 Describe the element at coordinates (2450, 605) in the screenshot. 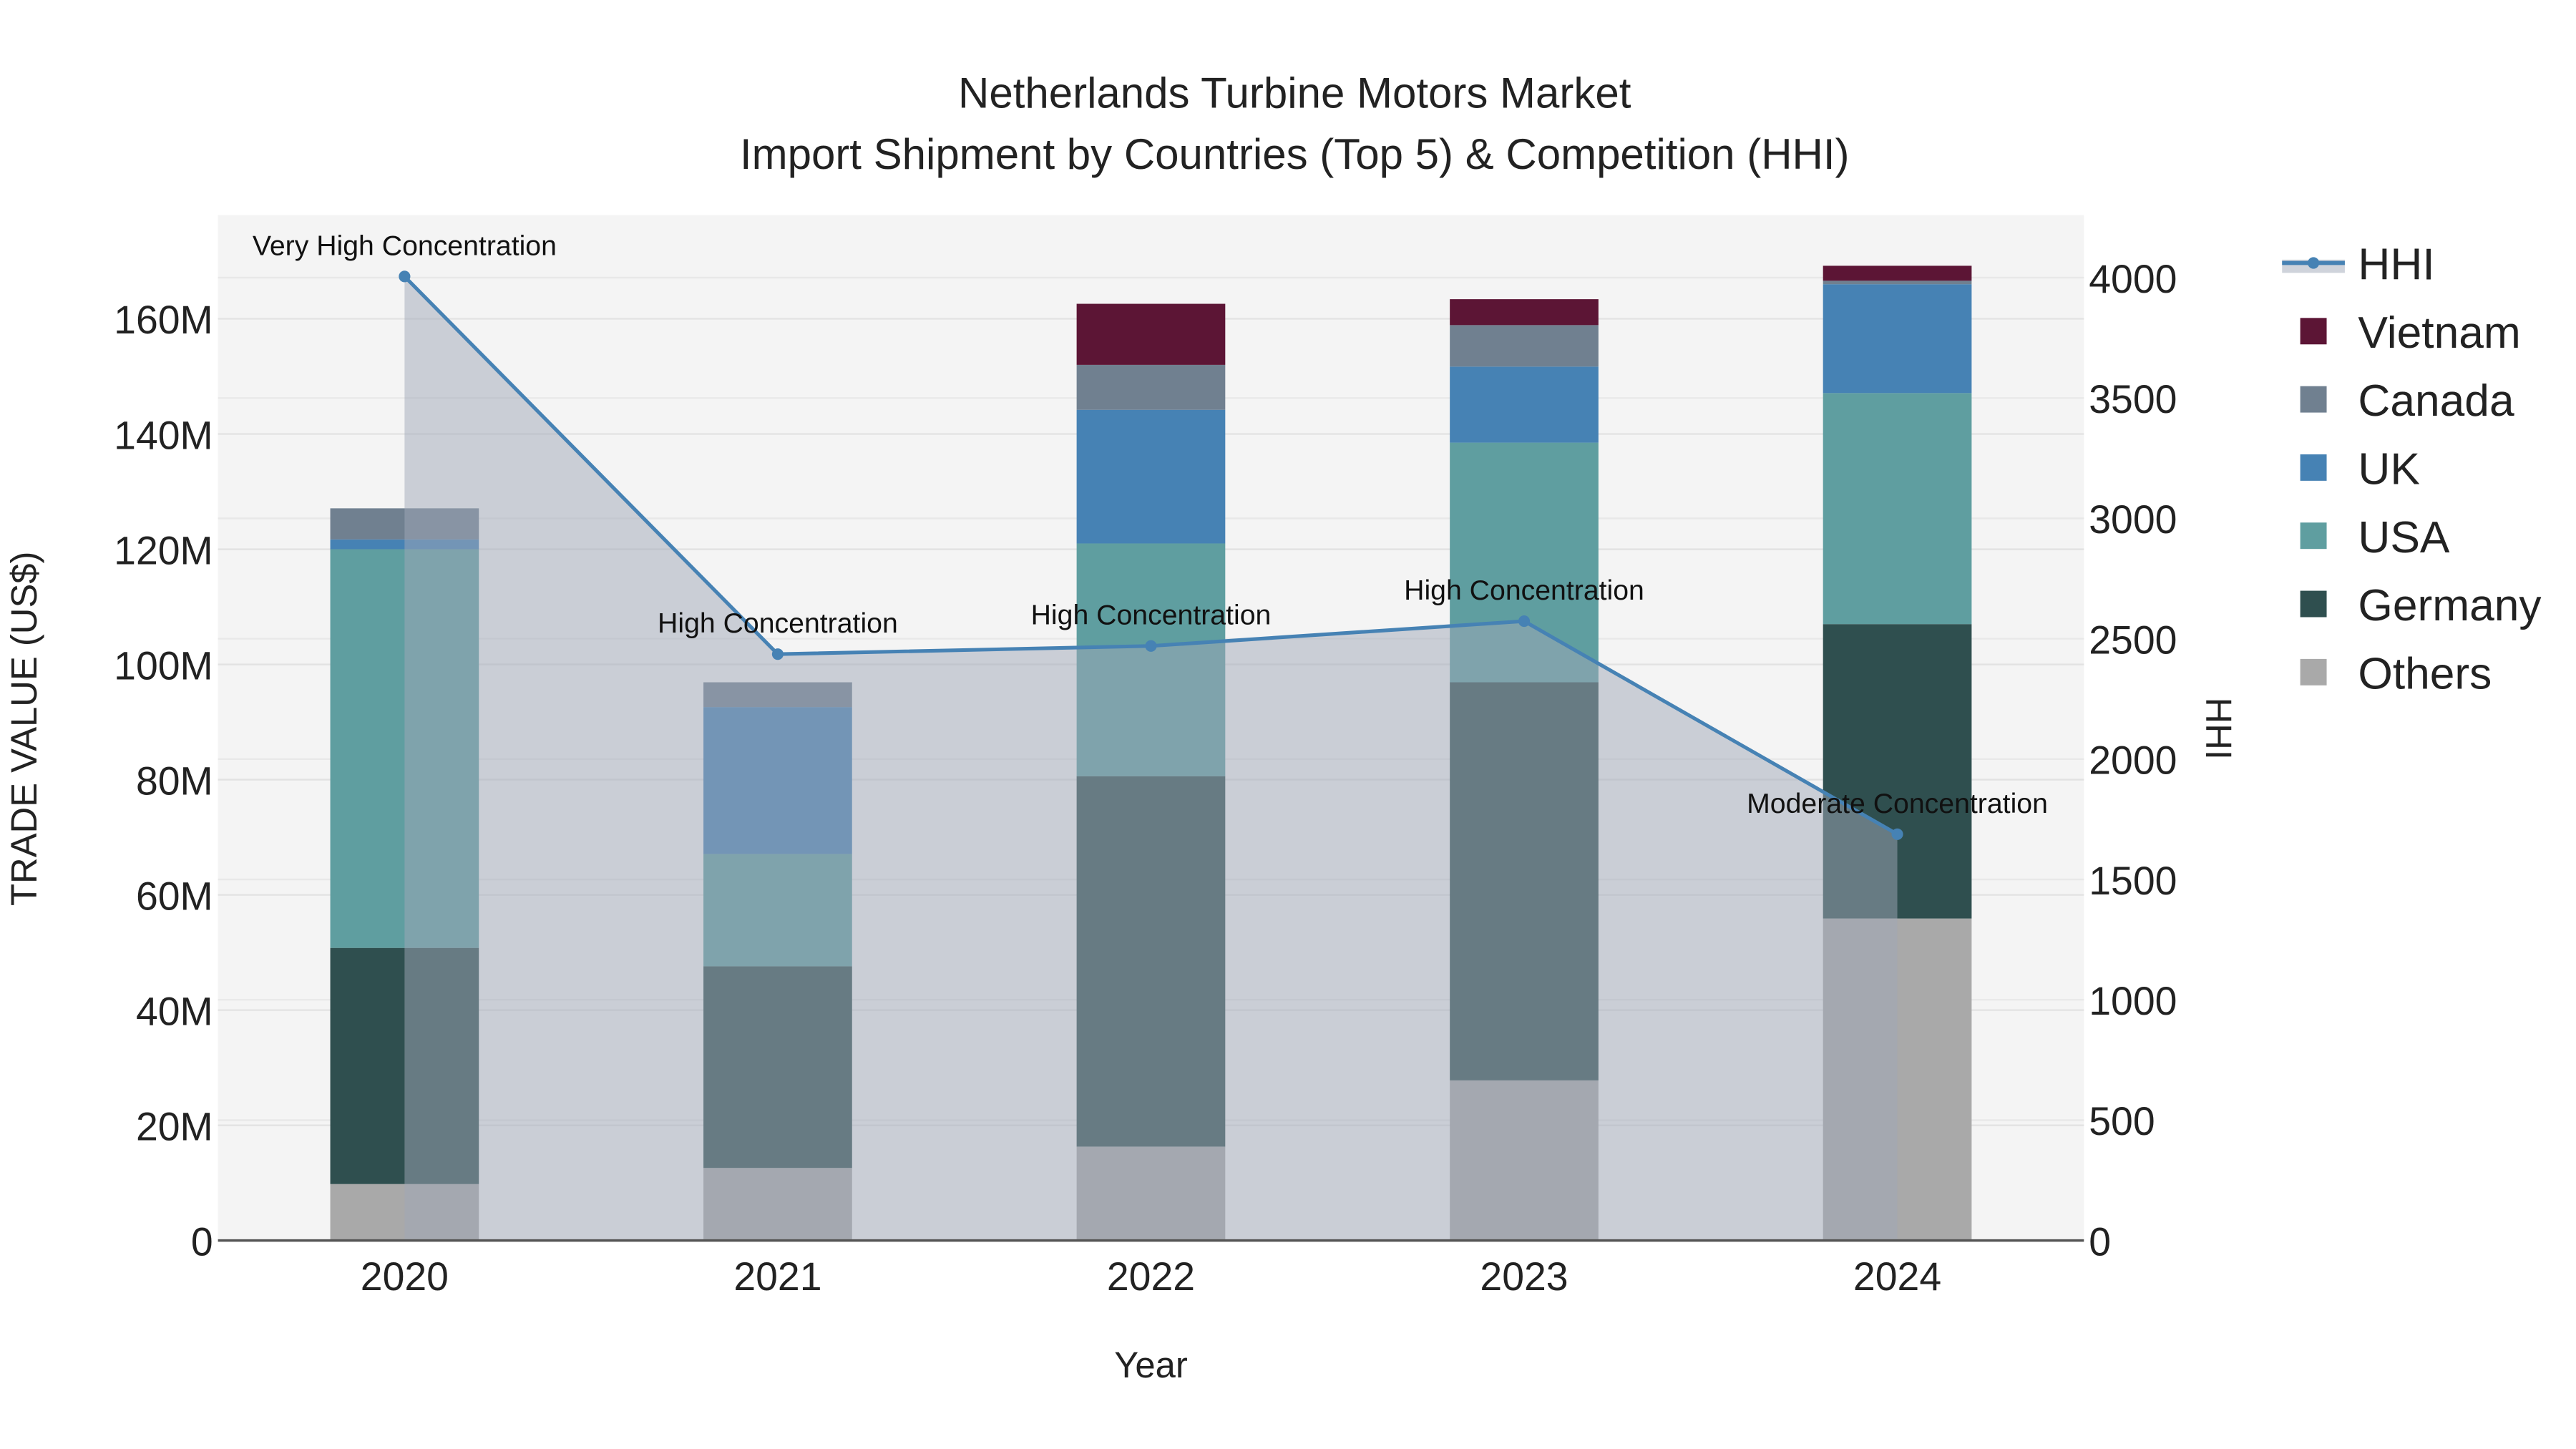

I see `legend-label-germany: Germany` at that location.